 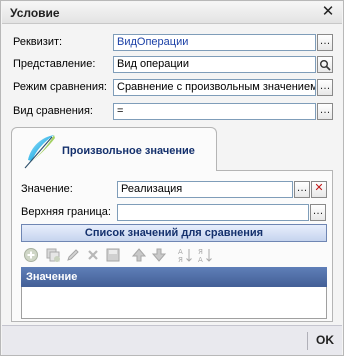 I want to click on value-label: Значение:, so click(x=47, y=189).